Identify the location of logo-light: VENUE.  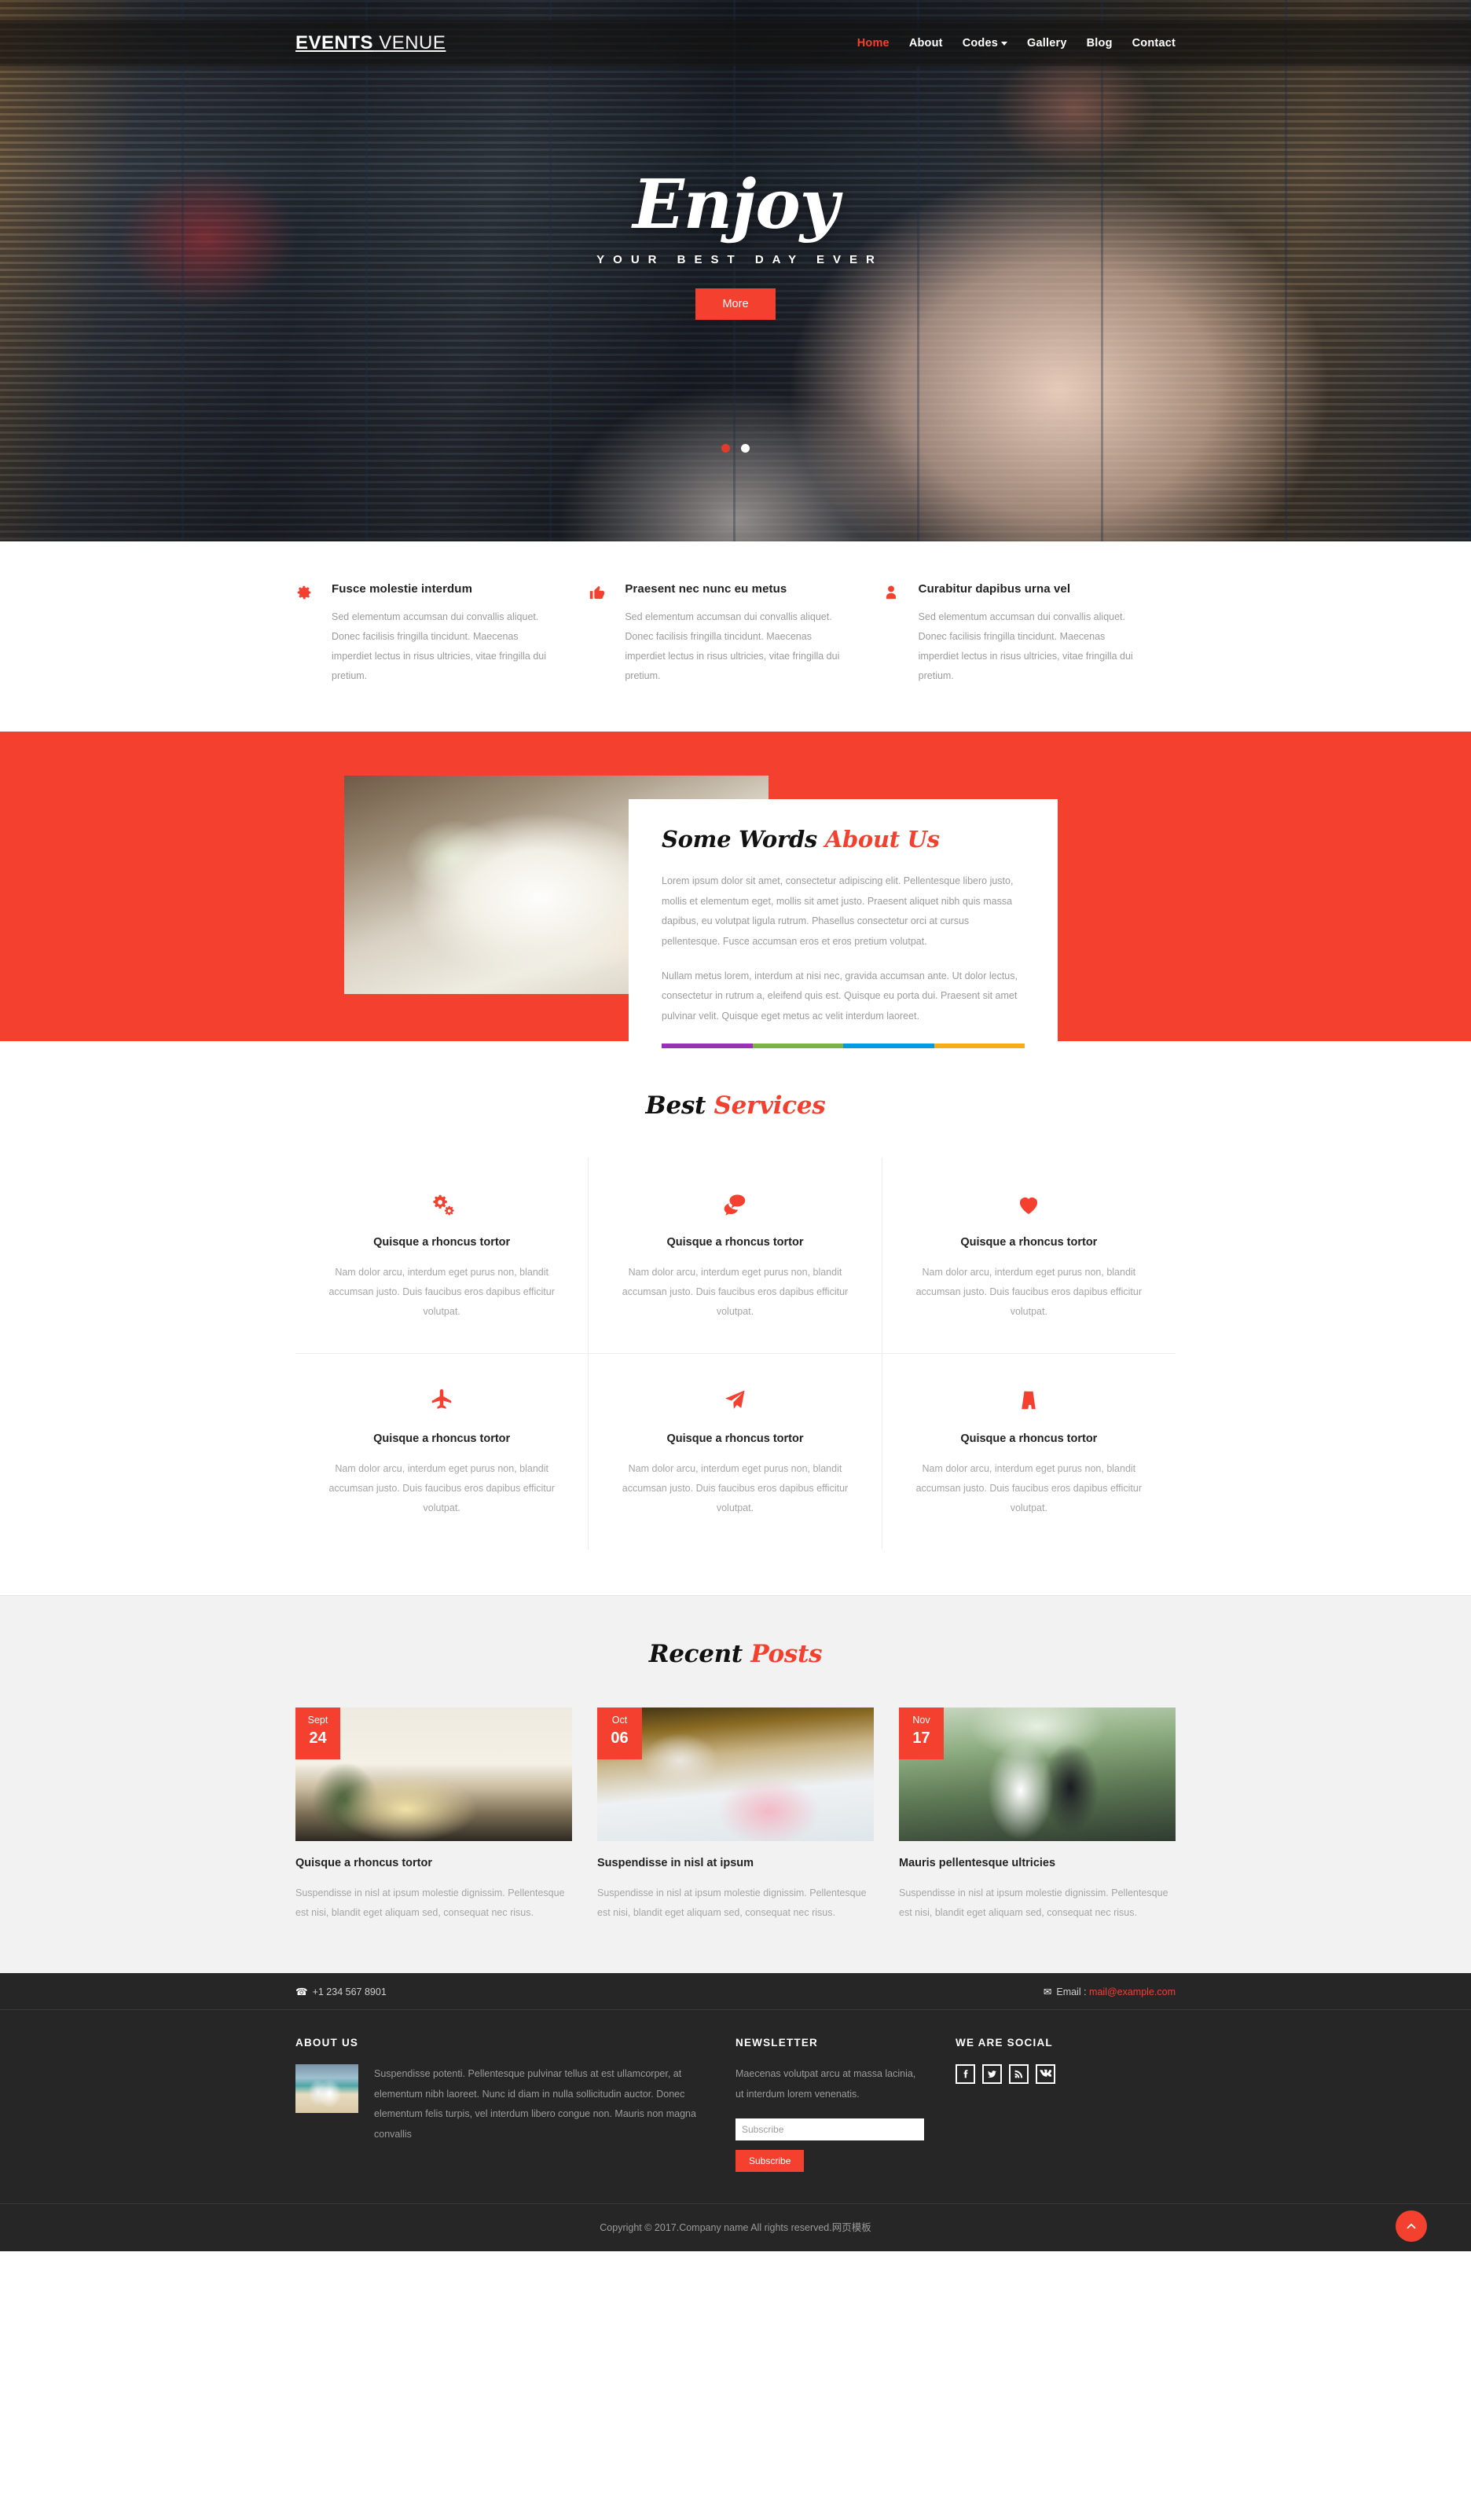
(409, 42).